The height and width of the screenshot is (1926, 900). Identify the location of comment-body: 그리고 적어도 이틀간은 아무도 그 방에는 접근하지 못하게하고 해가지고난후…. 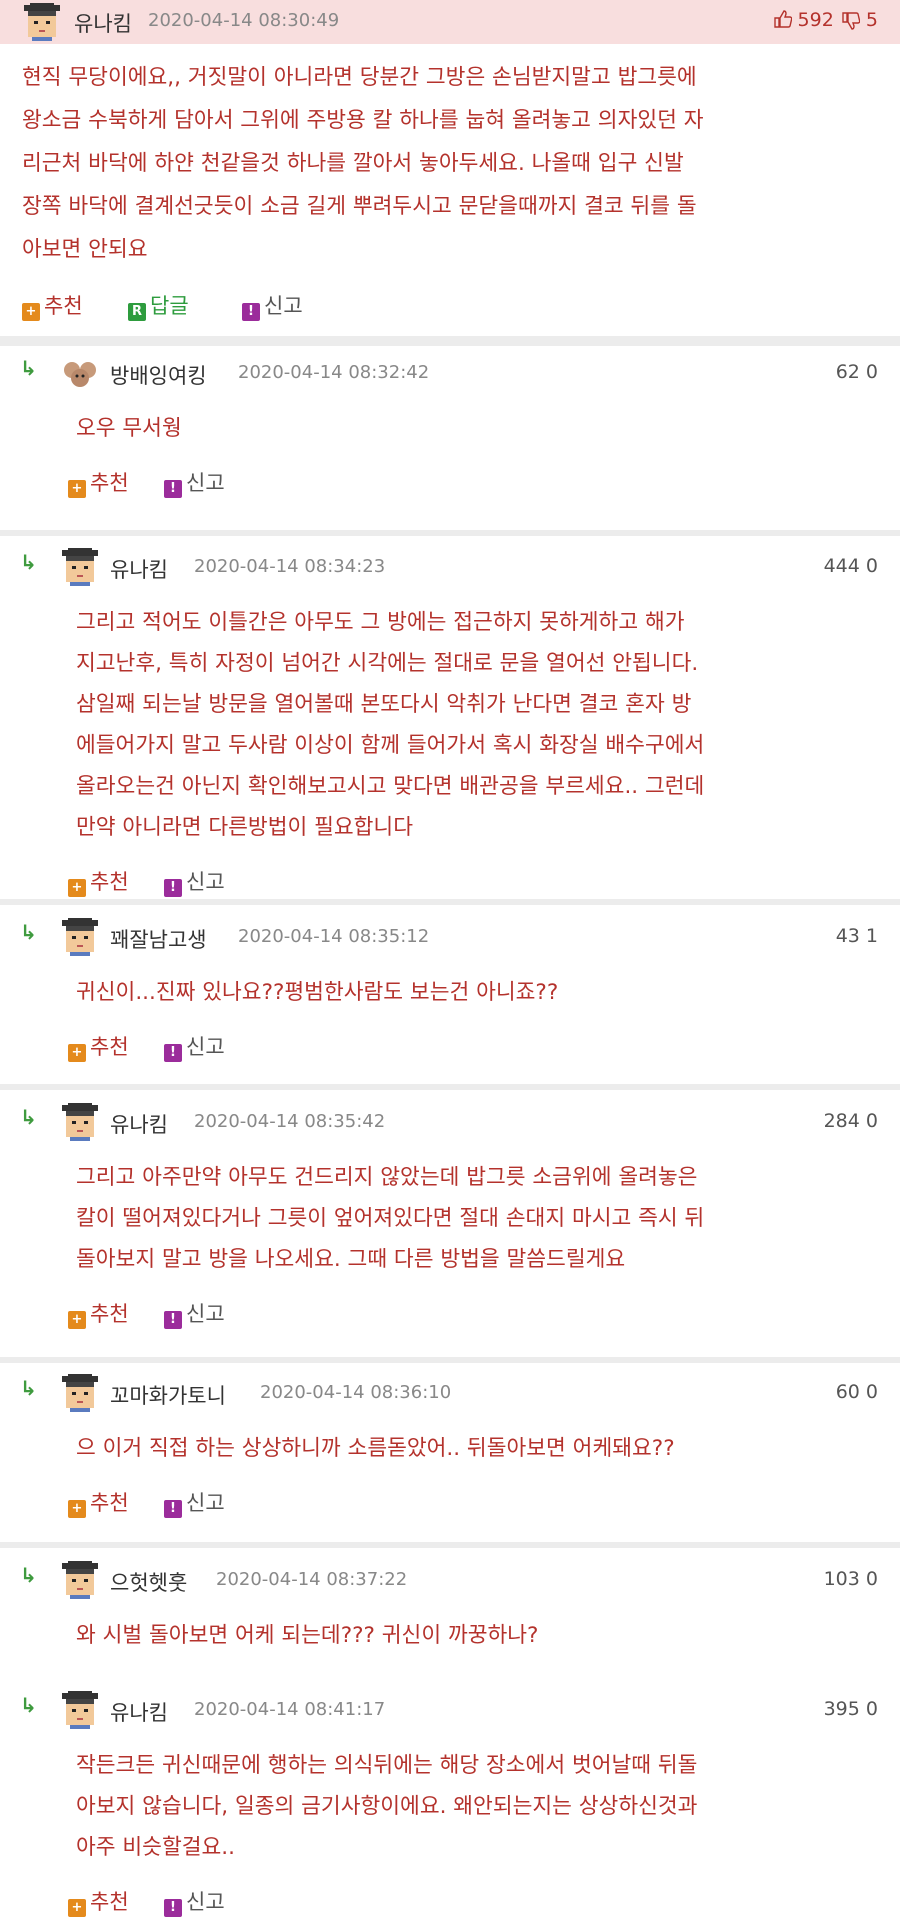
(470, 725).